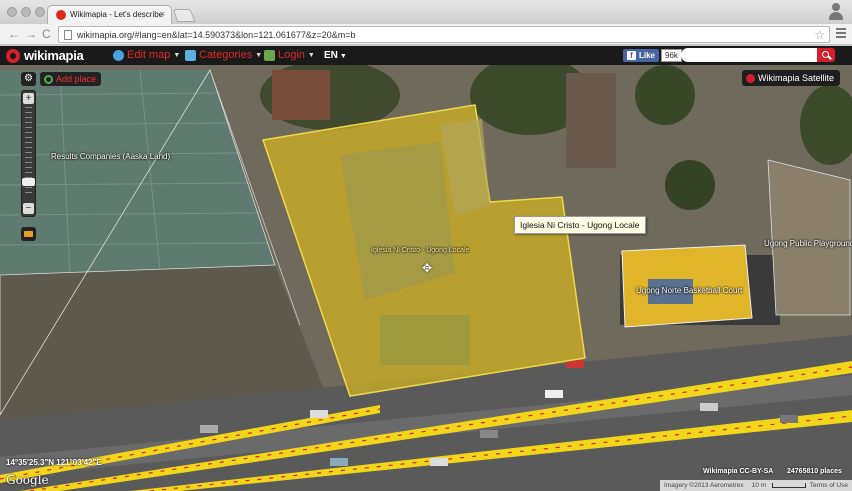  Describe the element at coordinates (223, 55) in the screenshot. I see `categories-menu: Categories ▼` at that location.